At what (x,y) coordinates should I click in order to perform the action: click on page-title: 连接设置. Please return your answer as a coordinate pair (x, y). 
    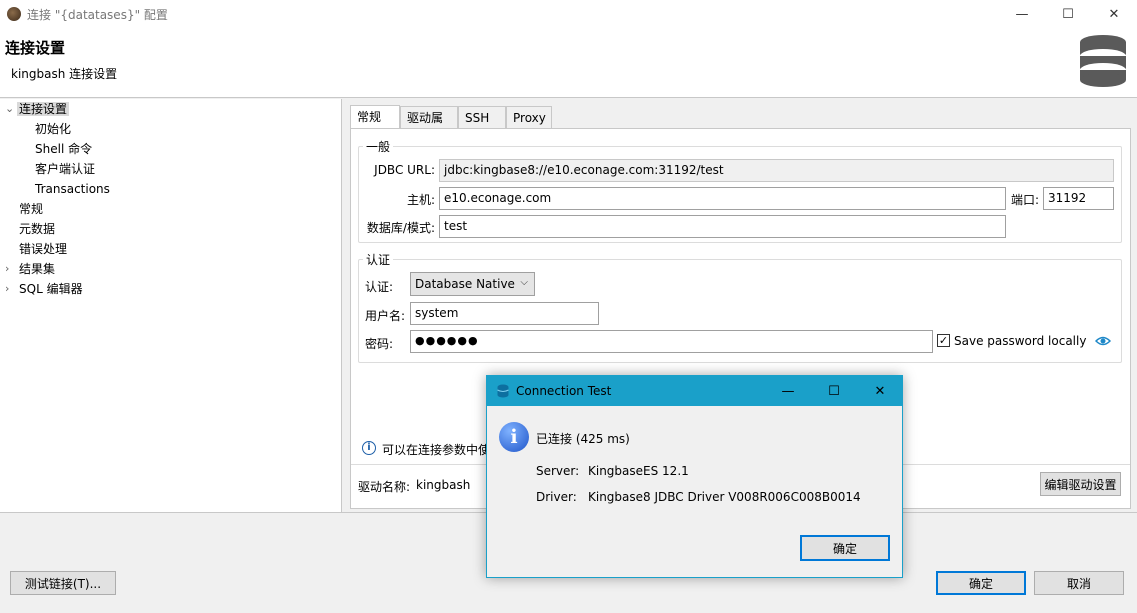
    Looking at the image, I should click on (35, 48).